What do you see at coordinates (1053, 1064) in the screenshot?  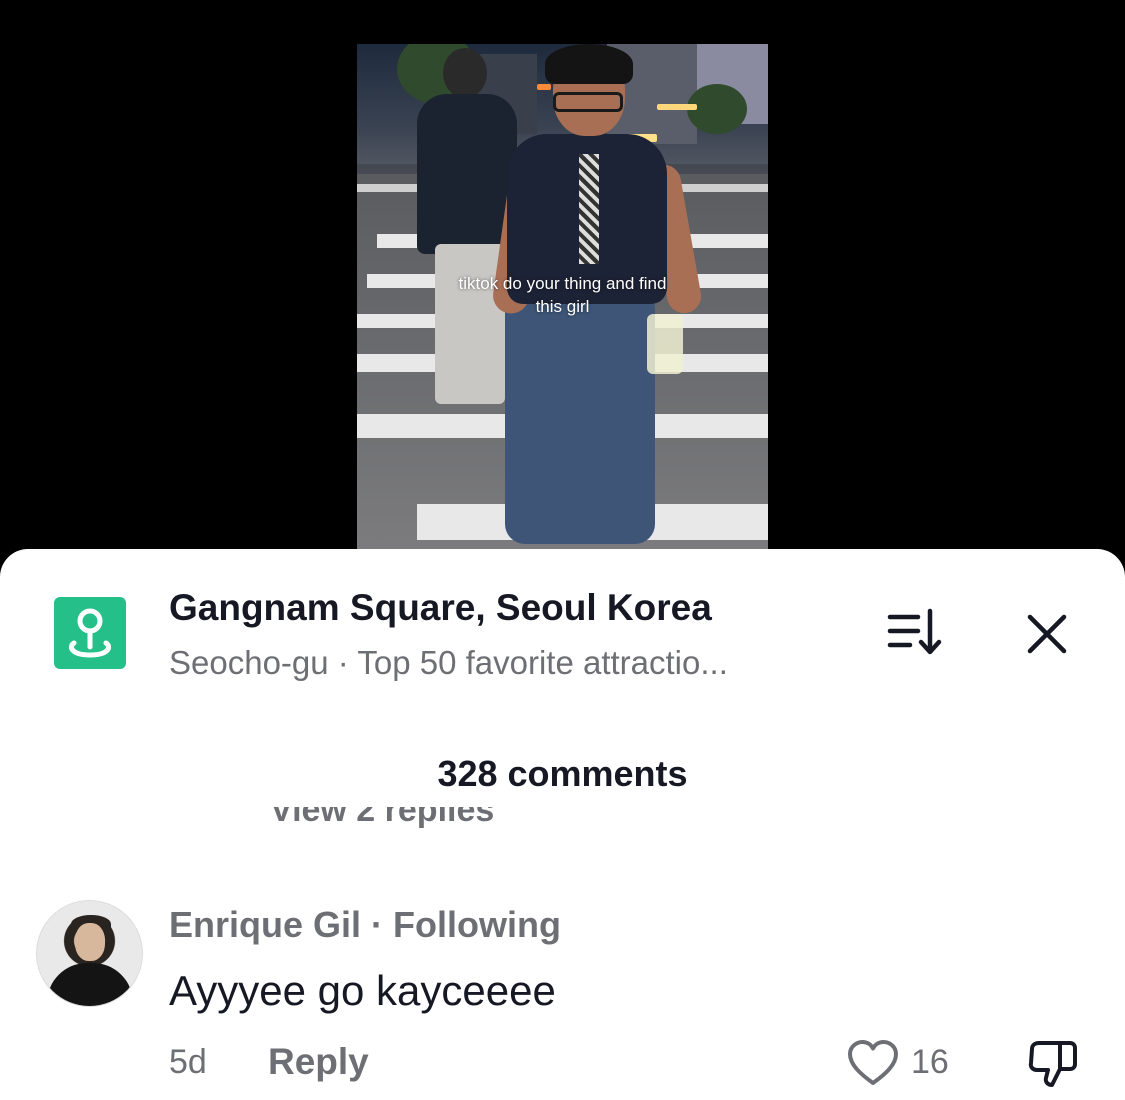 I see `thumbs-down-icon` at bounding box center [1053, 1064].